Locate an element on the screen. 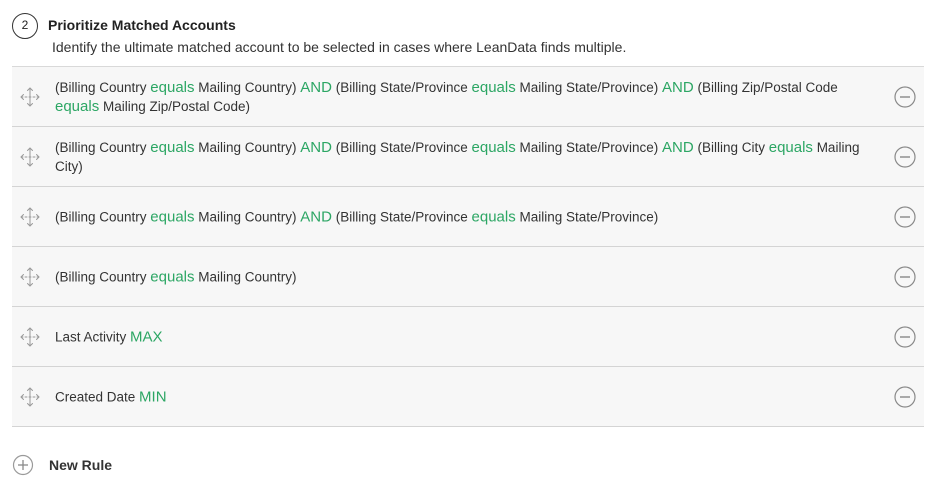 This screenshot has height=486, width=936. rule-row: Created Date MIN is located at coordinates (468, 397).